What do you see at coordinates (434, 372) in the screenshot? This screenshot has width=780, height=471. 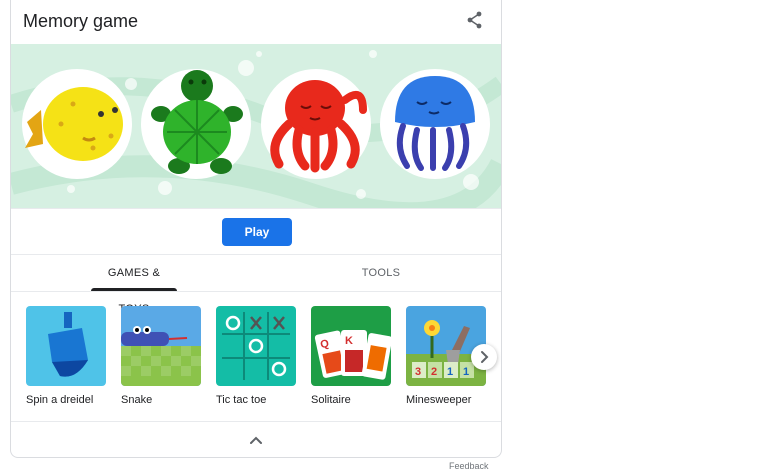 I see `svg-text: 2` at bounding box center [434, 372].